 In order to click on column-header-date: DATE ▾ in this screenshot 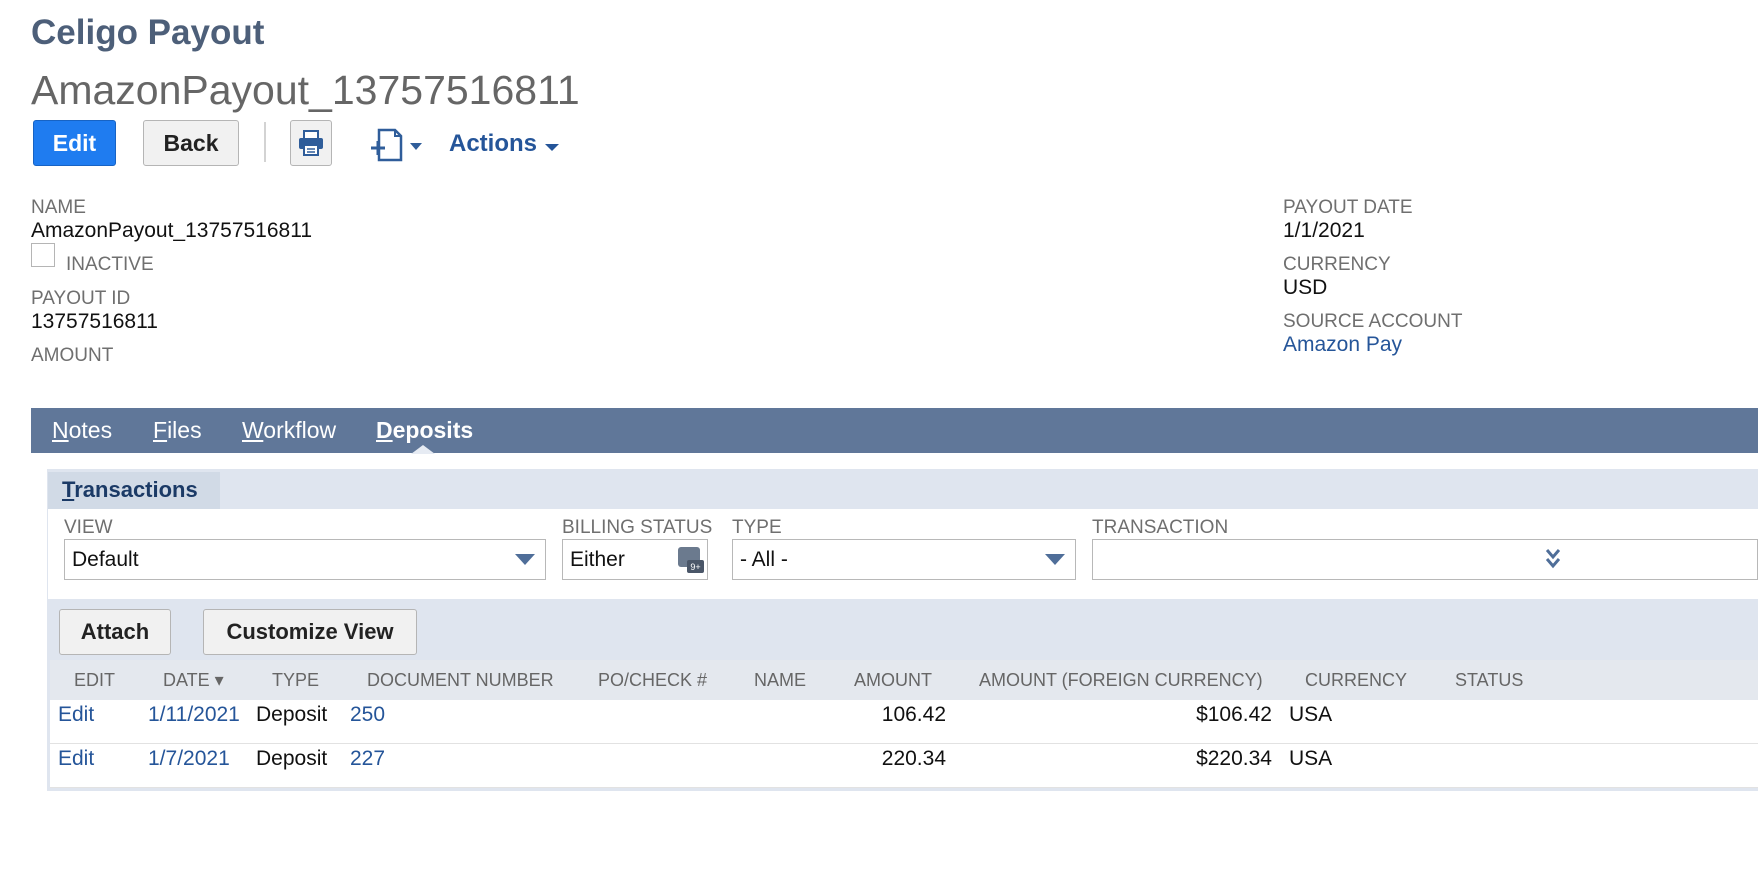, I will do `click(193, 680)`.